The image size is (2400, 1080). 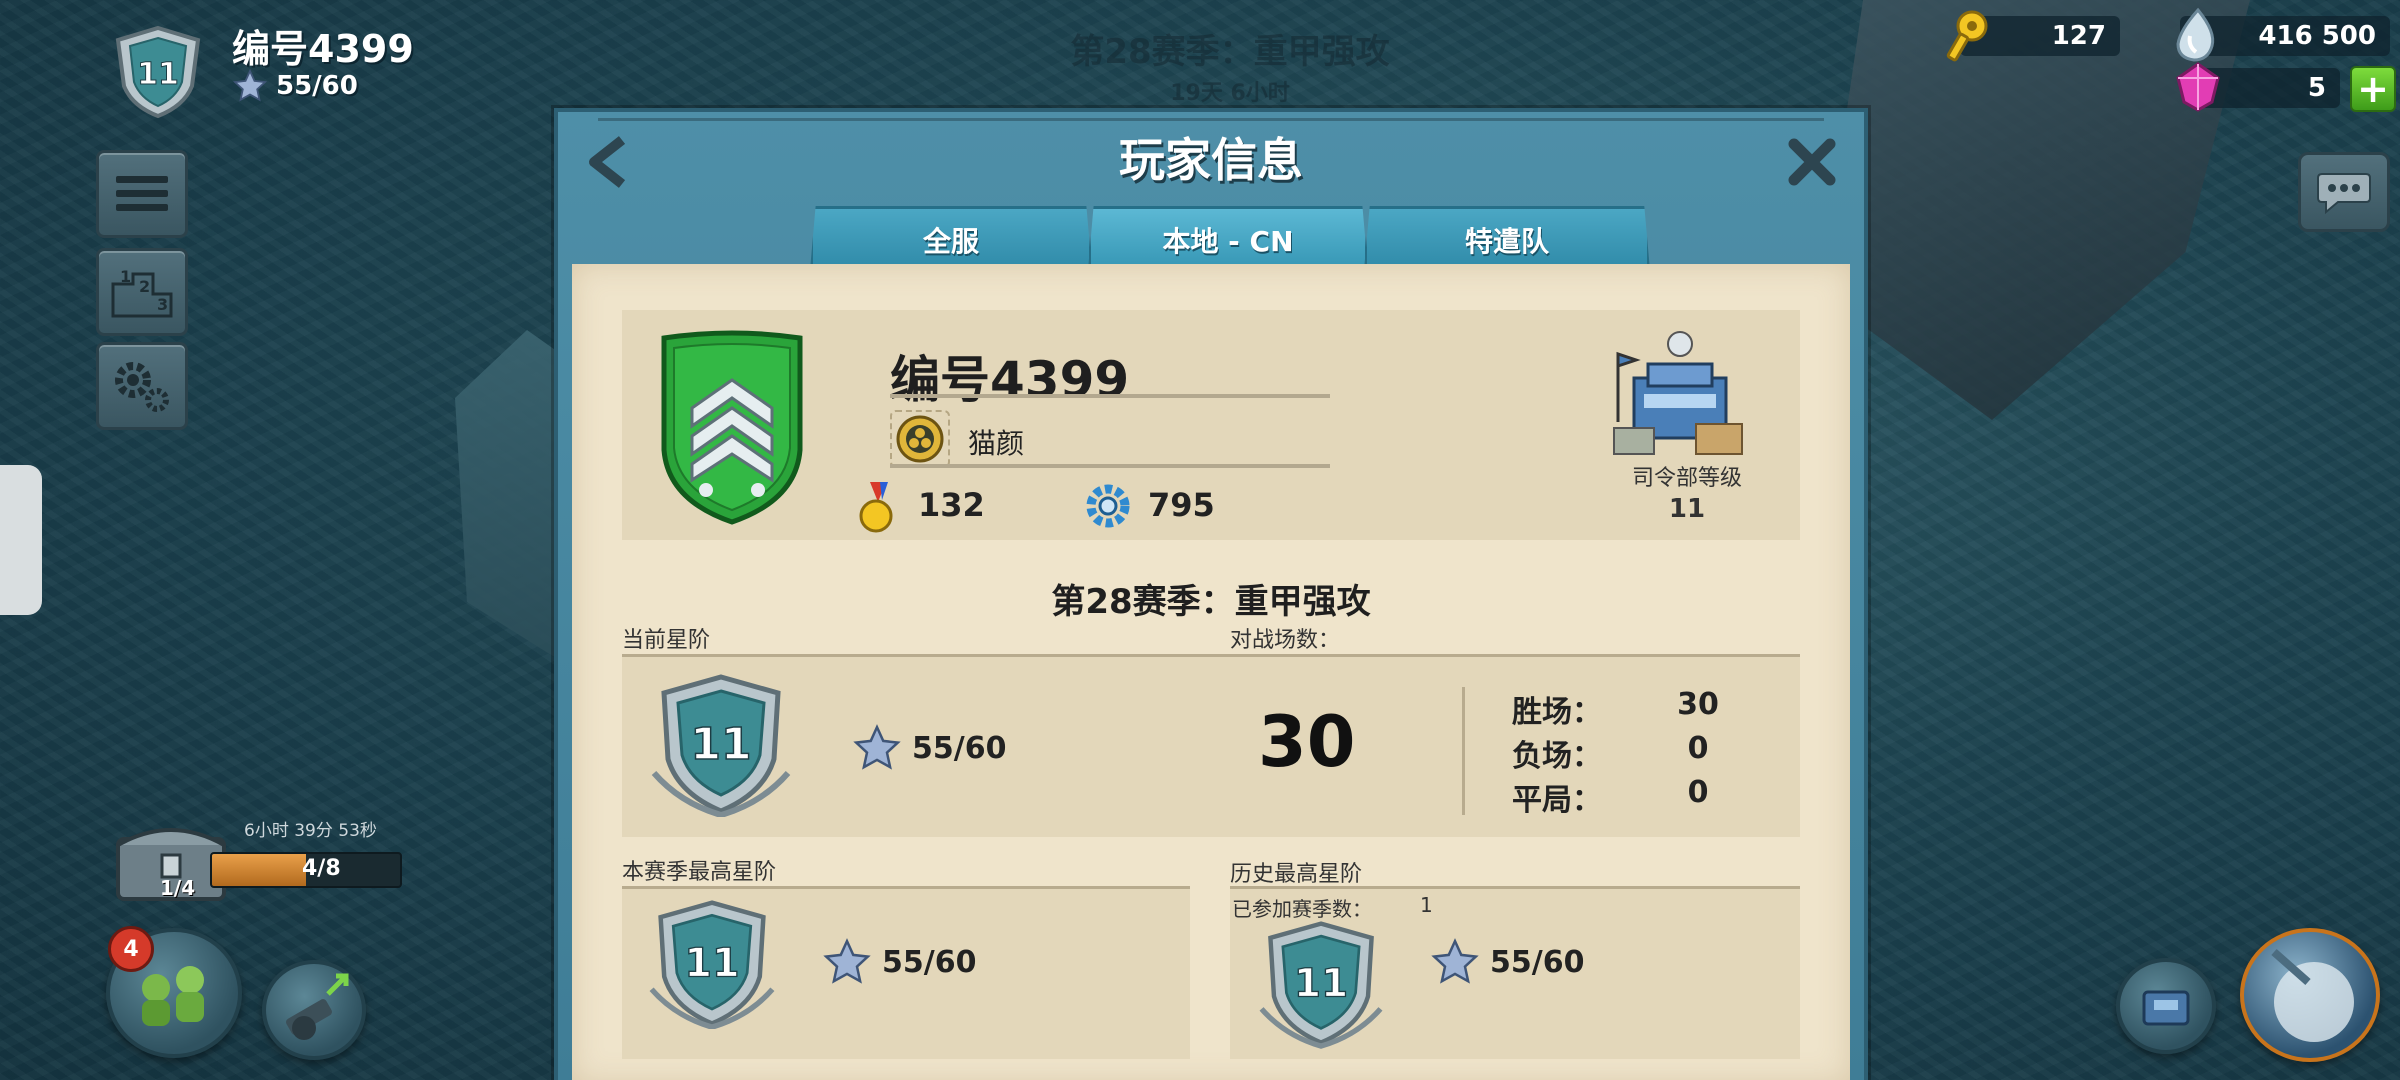 I want to click on chest-timer: 6小时 39分 53秒, so click(x=310, y=831).